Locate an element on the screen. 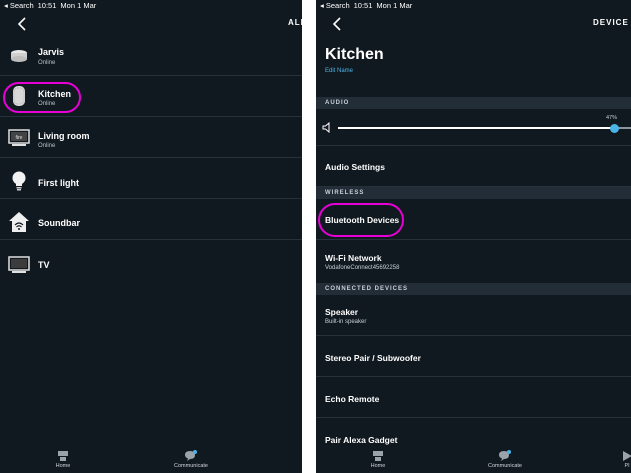 The image size is (631, 473). volume-label: 47% is located at coordinates (612, 118).